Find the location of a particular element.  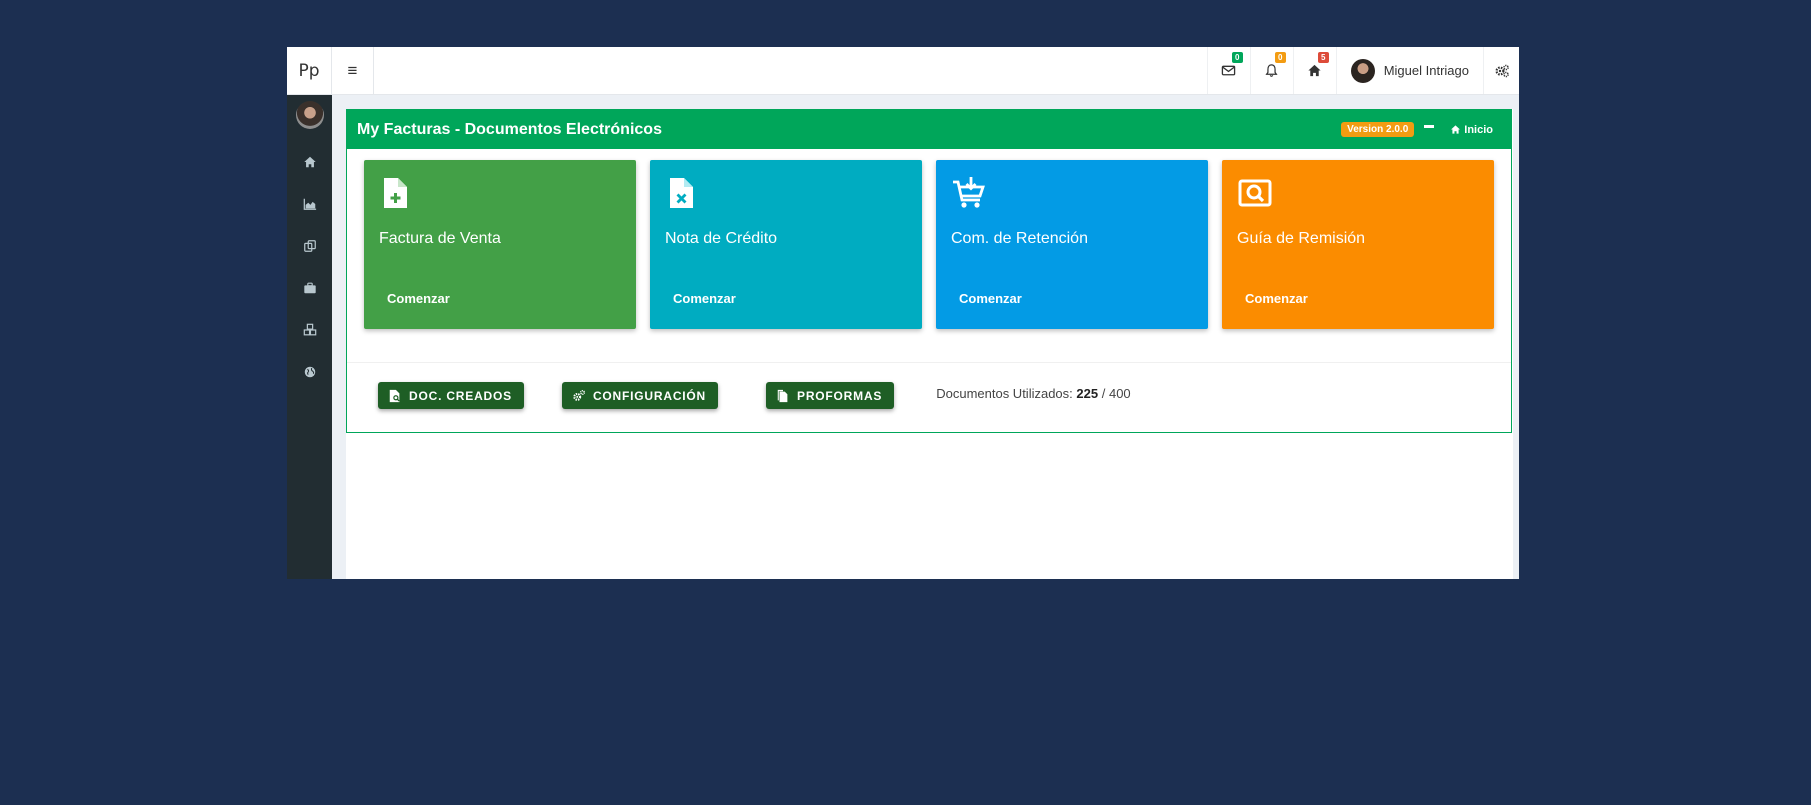

messages-button: 0 is located at coordinates (1228, 70).